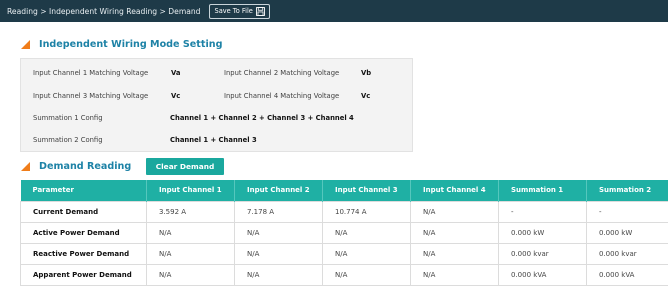  I want to click on ch4-voltage-label: Input Channel 4 Matching Voltage, so click(281, 96).